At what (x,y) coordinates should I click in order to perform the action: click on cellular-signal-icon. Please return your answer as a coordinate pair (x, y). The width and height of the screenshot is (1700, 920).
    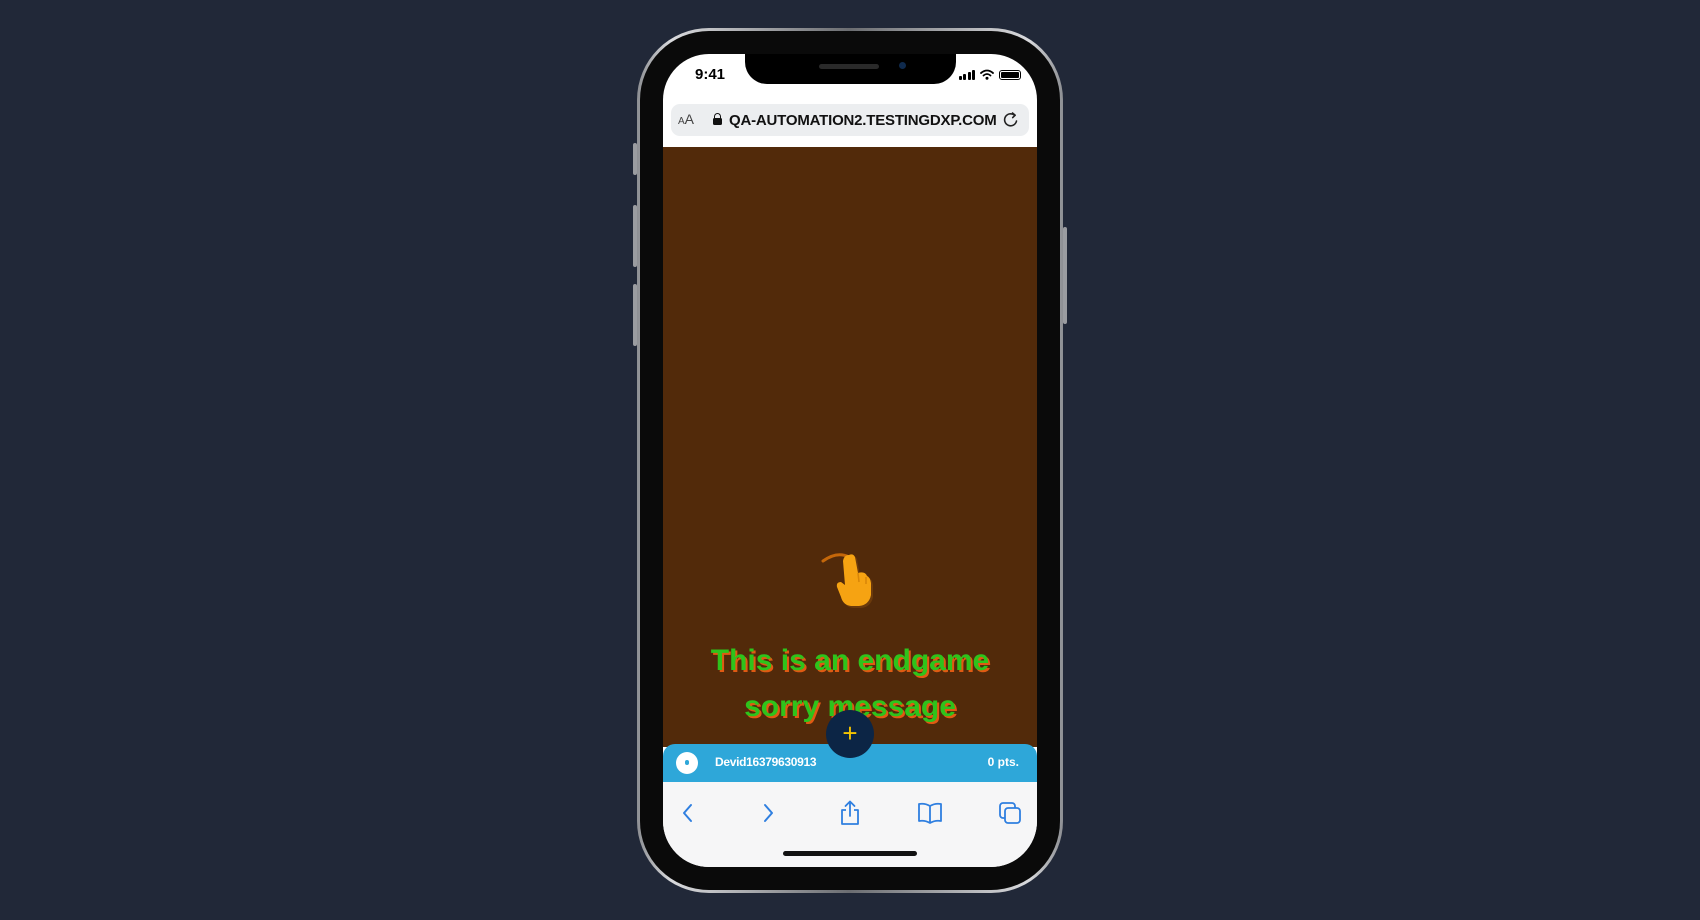
    Looking at the image, I should click on (966, 74).